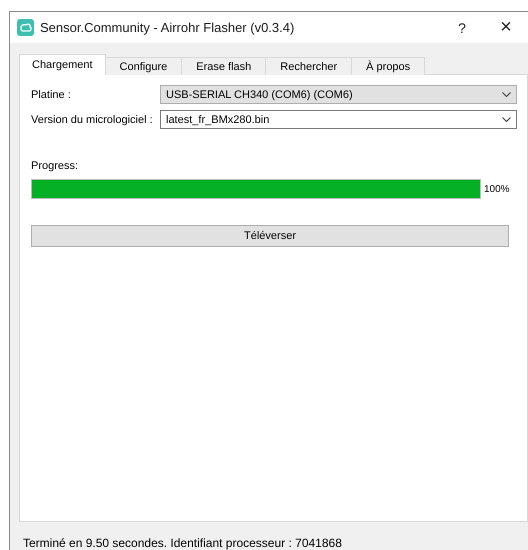 This screenshot has width=528, height=550. Describe the element at coordinates (270, 236) in the screenshot. I see `upload-button: Téléverser` at that location.